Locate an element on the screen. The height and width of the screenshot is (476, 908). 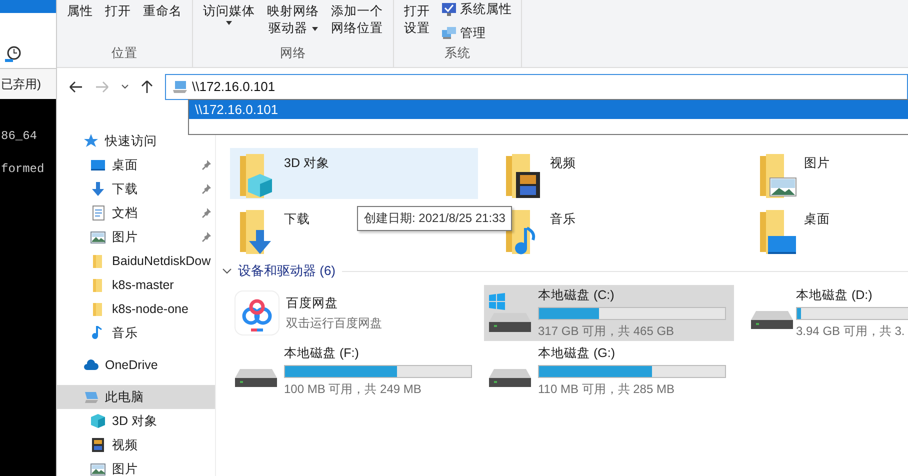
address-fragment: 已弃用) is located at coordinates (28, 84).